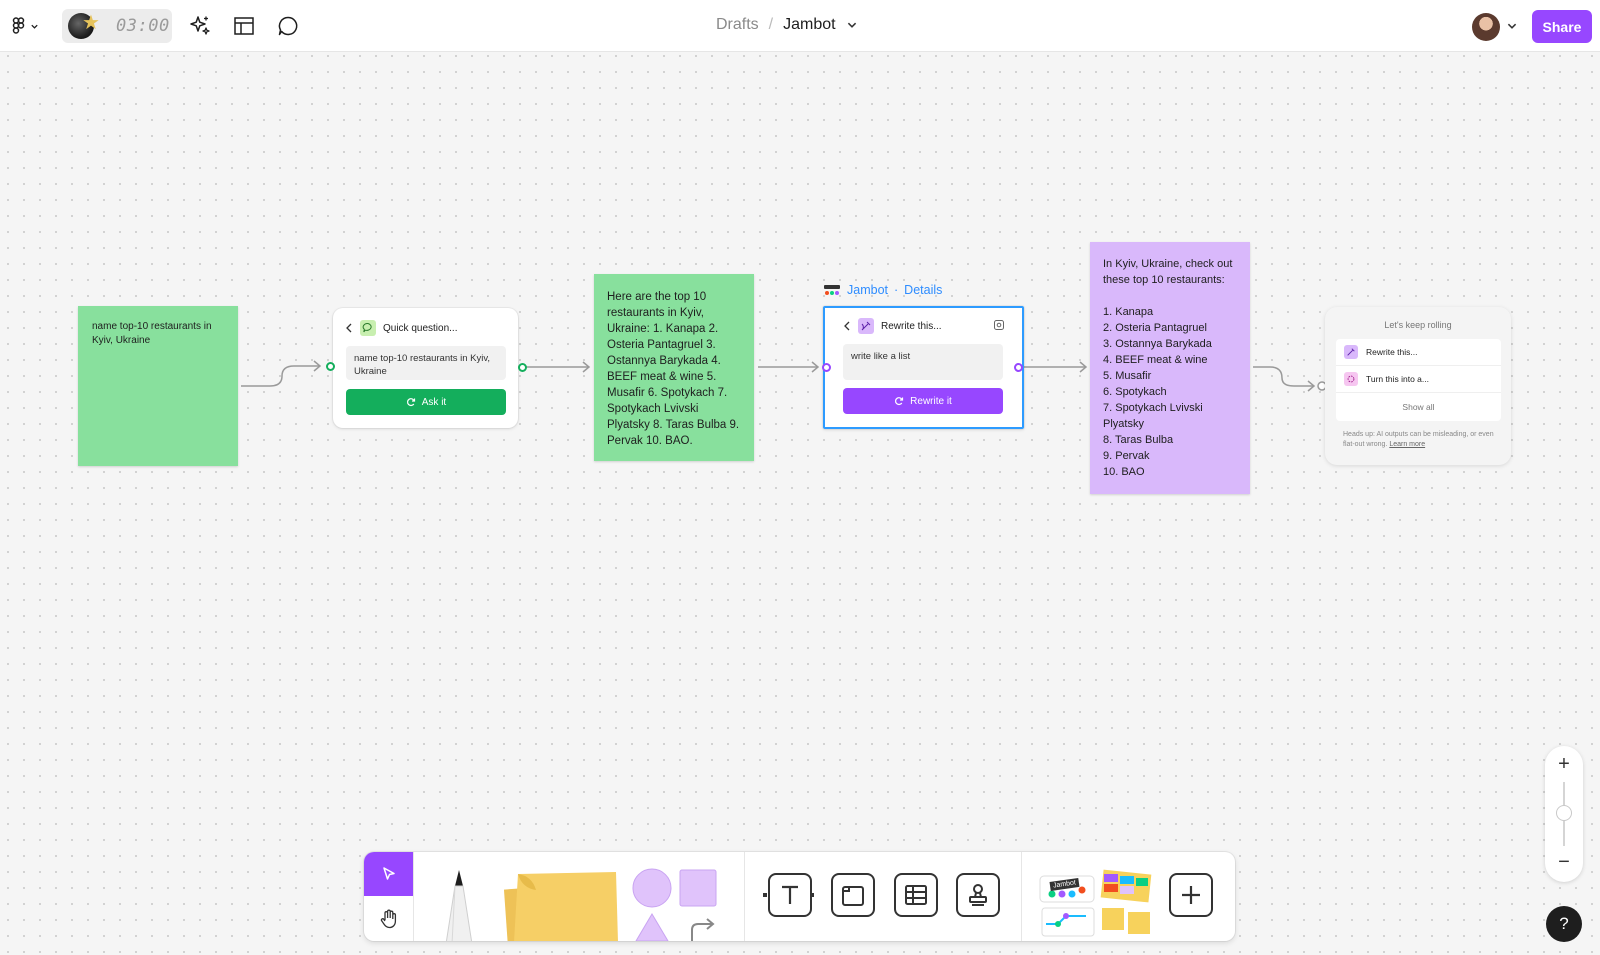 This screenshot has width=1600, height=955. I want to click on jambot-name: Jambot, so click(867, 290).